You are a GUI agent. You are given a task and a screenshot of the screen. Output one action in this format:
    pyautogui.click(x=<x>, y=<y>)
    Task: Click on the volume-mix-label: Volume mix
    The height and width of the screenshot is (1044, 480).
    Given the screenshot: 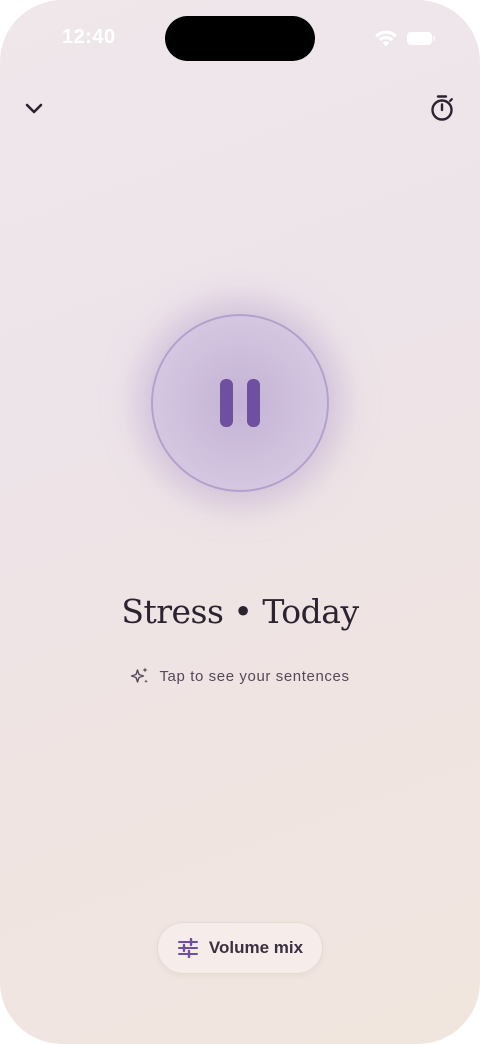 What is the action you would take?
    pyautogui.click(x=256, y=947)
    